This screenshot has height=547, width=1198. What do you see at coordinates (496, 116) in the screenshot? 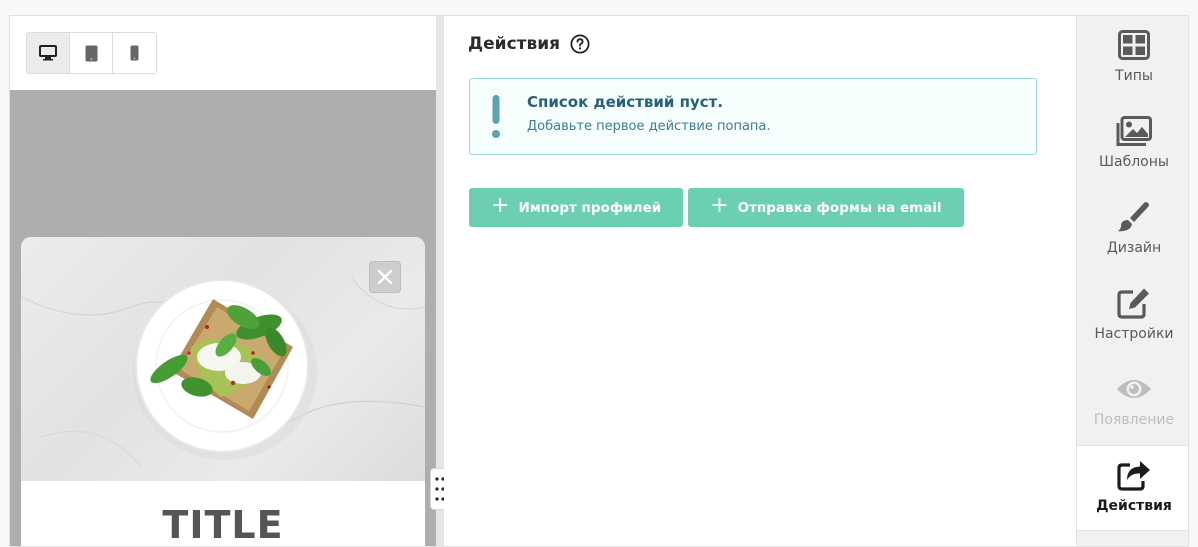
I see `exclamation-icon` at bounding box center [496, 116].